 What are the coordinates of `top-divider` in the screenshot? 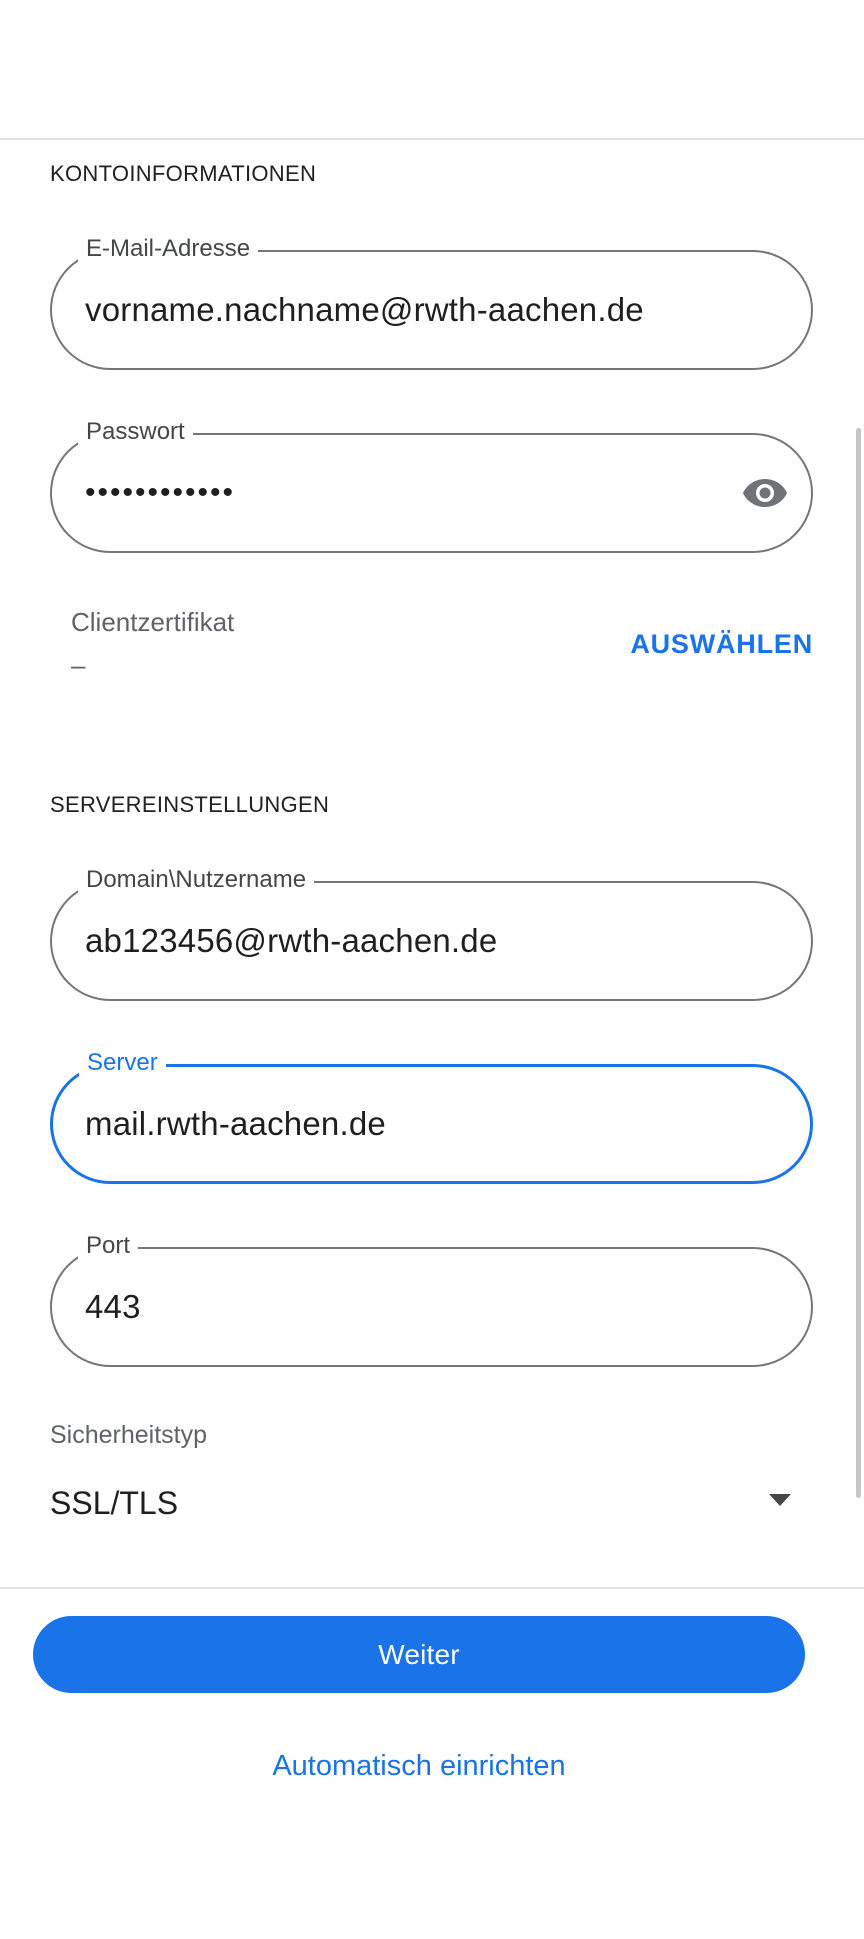 It's located at (432, 139).